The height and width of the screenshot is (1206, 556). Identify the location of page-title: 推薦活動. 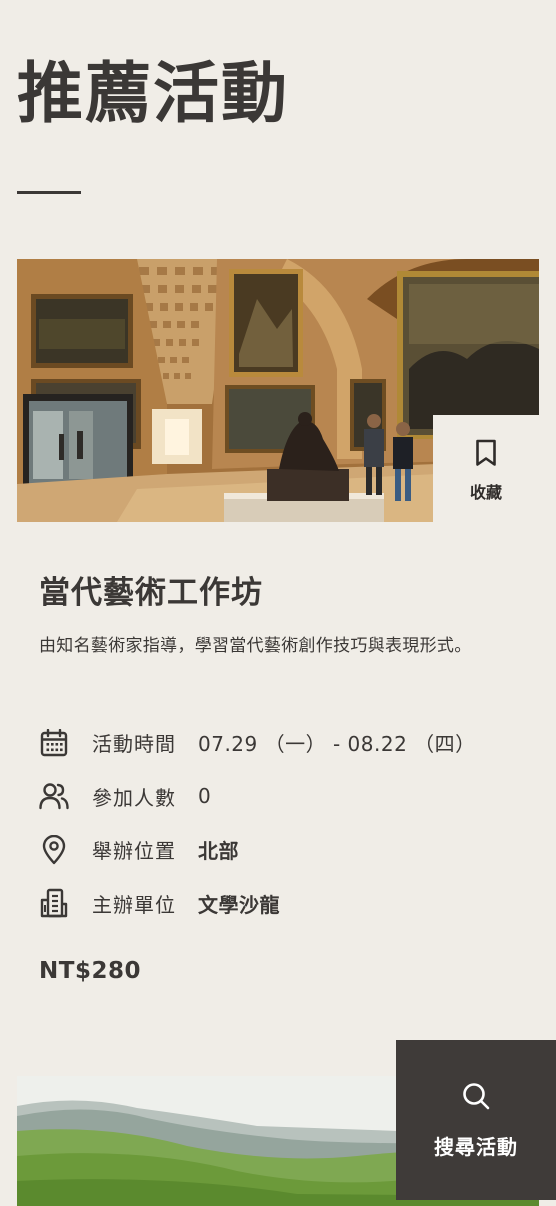
(153, 93).